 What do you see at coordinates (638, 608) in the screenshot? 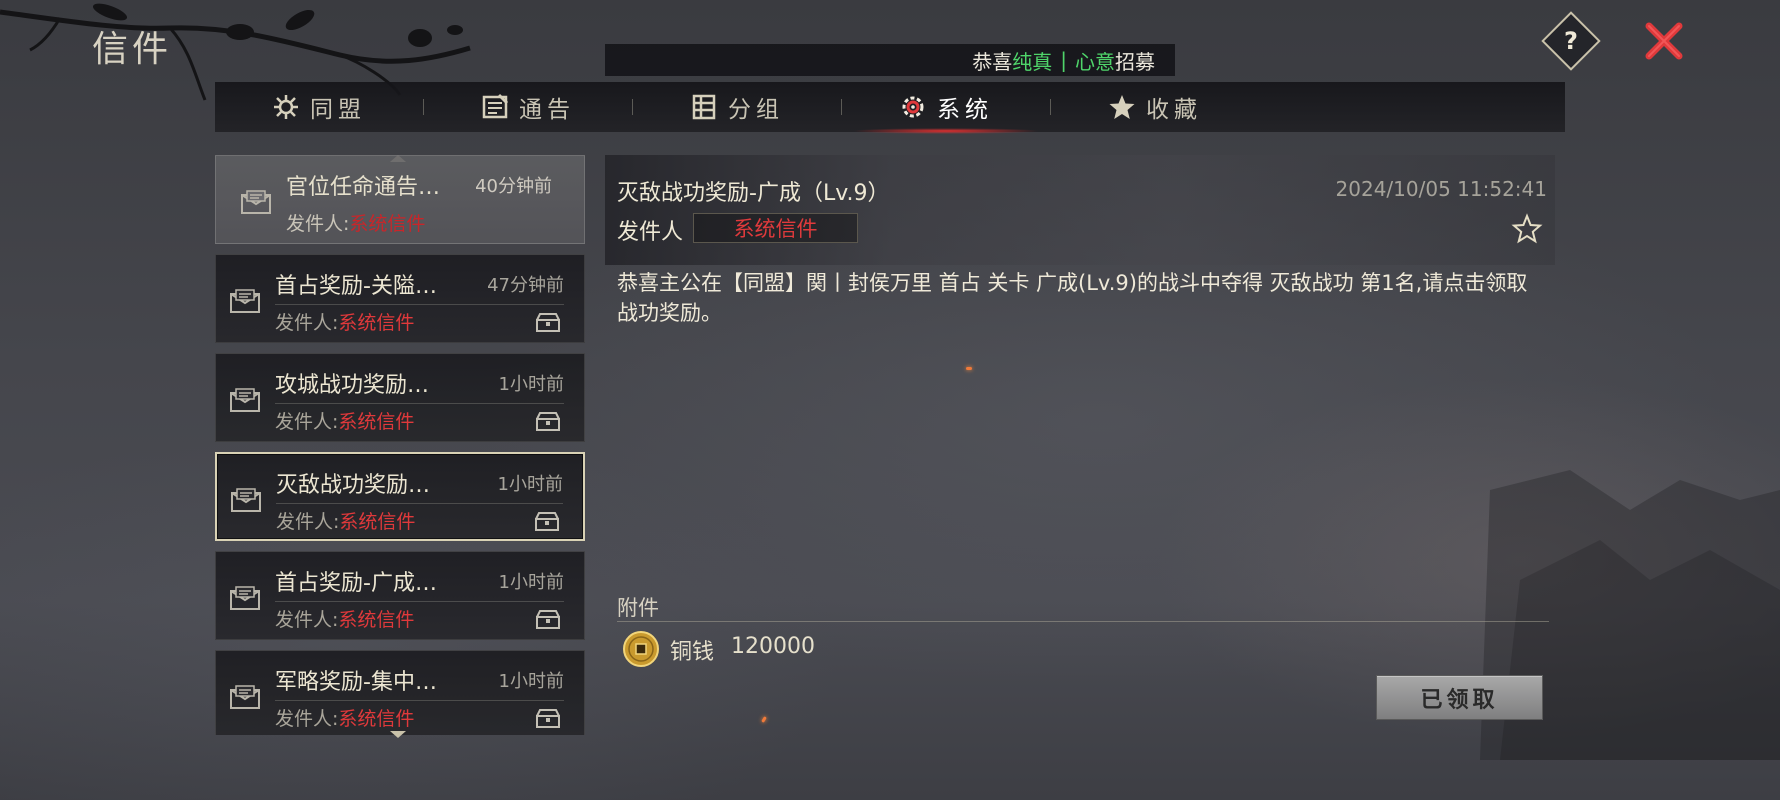
I see `attachment-label: 附件` at bounding box center [638, 608].